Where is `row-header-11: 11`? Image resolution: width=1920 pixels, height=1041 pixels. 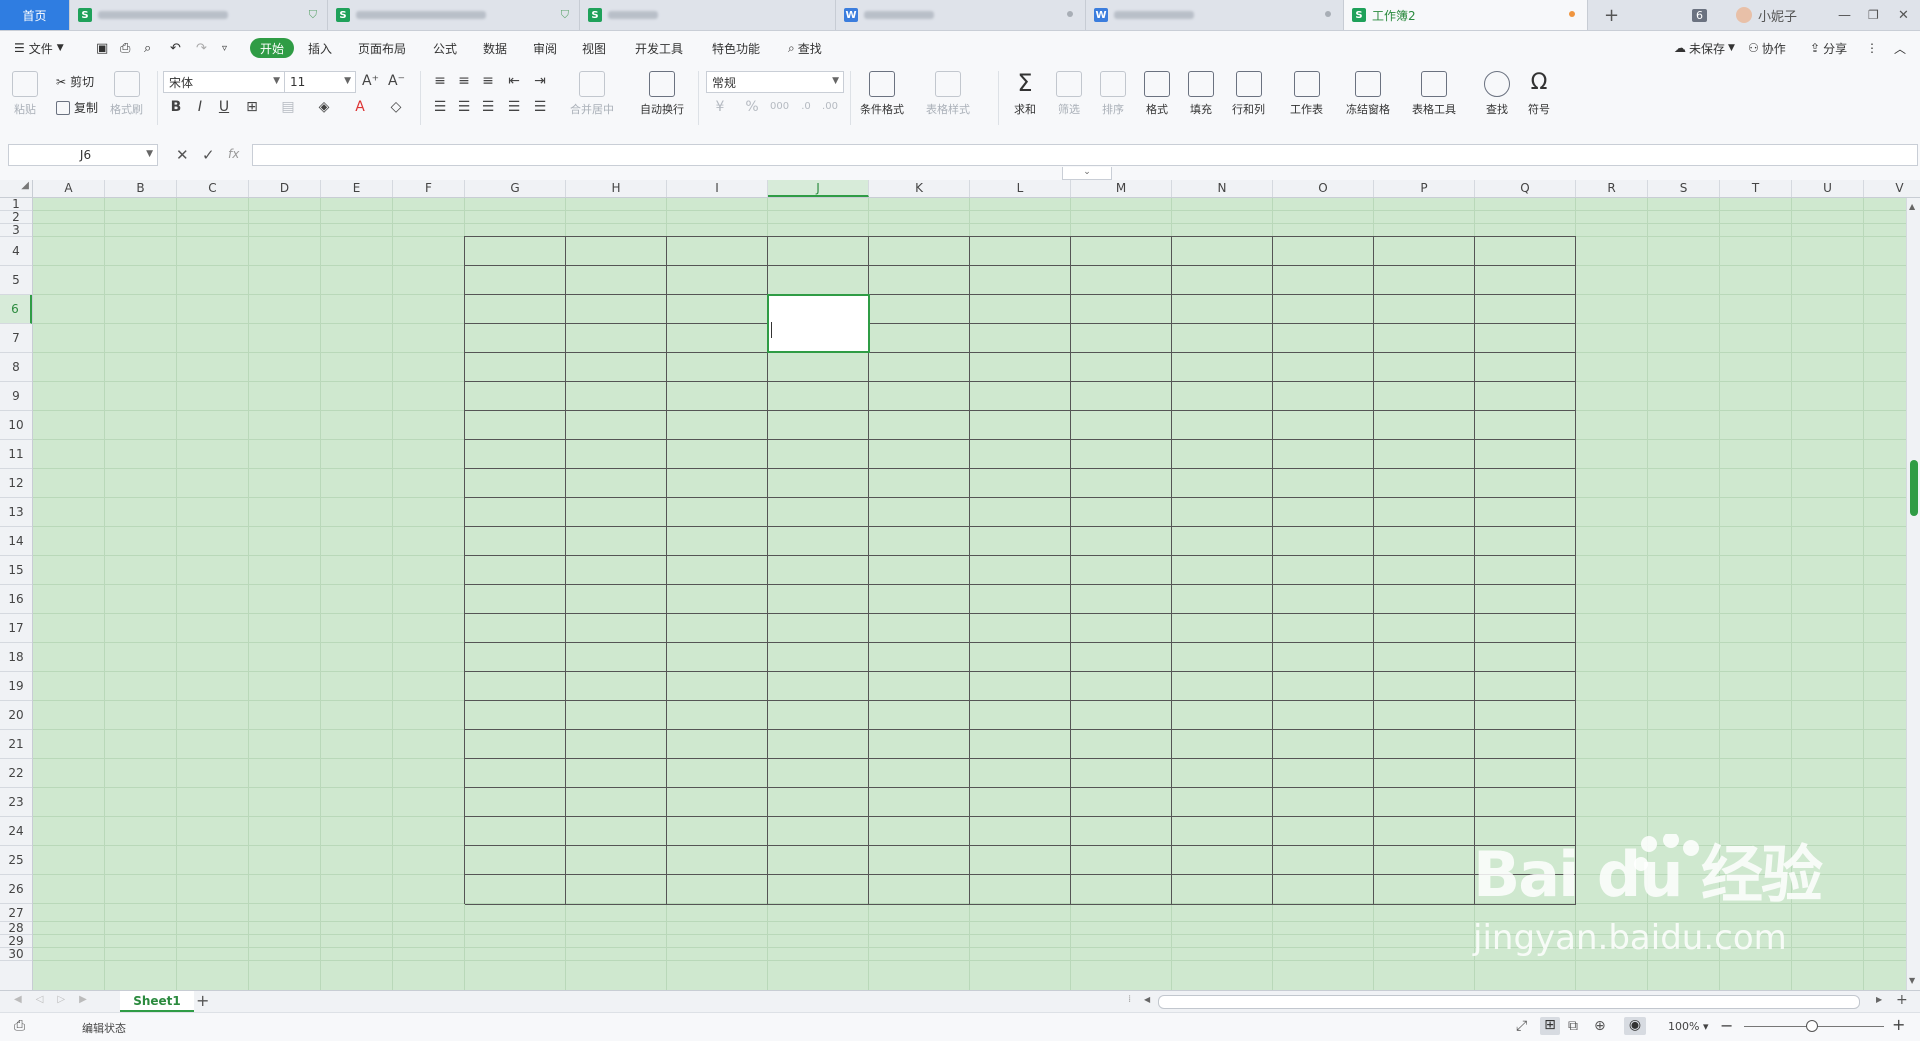
row-header-11: 11 is located at coordinates (16, 454).